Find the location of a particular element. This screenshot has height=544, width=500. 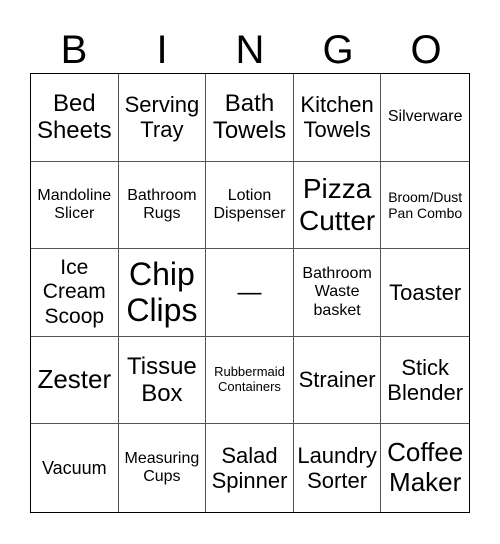

header-letter-o: O is located at coordinates (426, 50).